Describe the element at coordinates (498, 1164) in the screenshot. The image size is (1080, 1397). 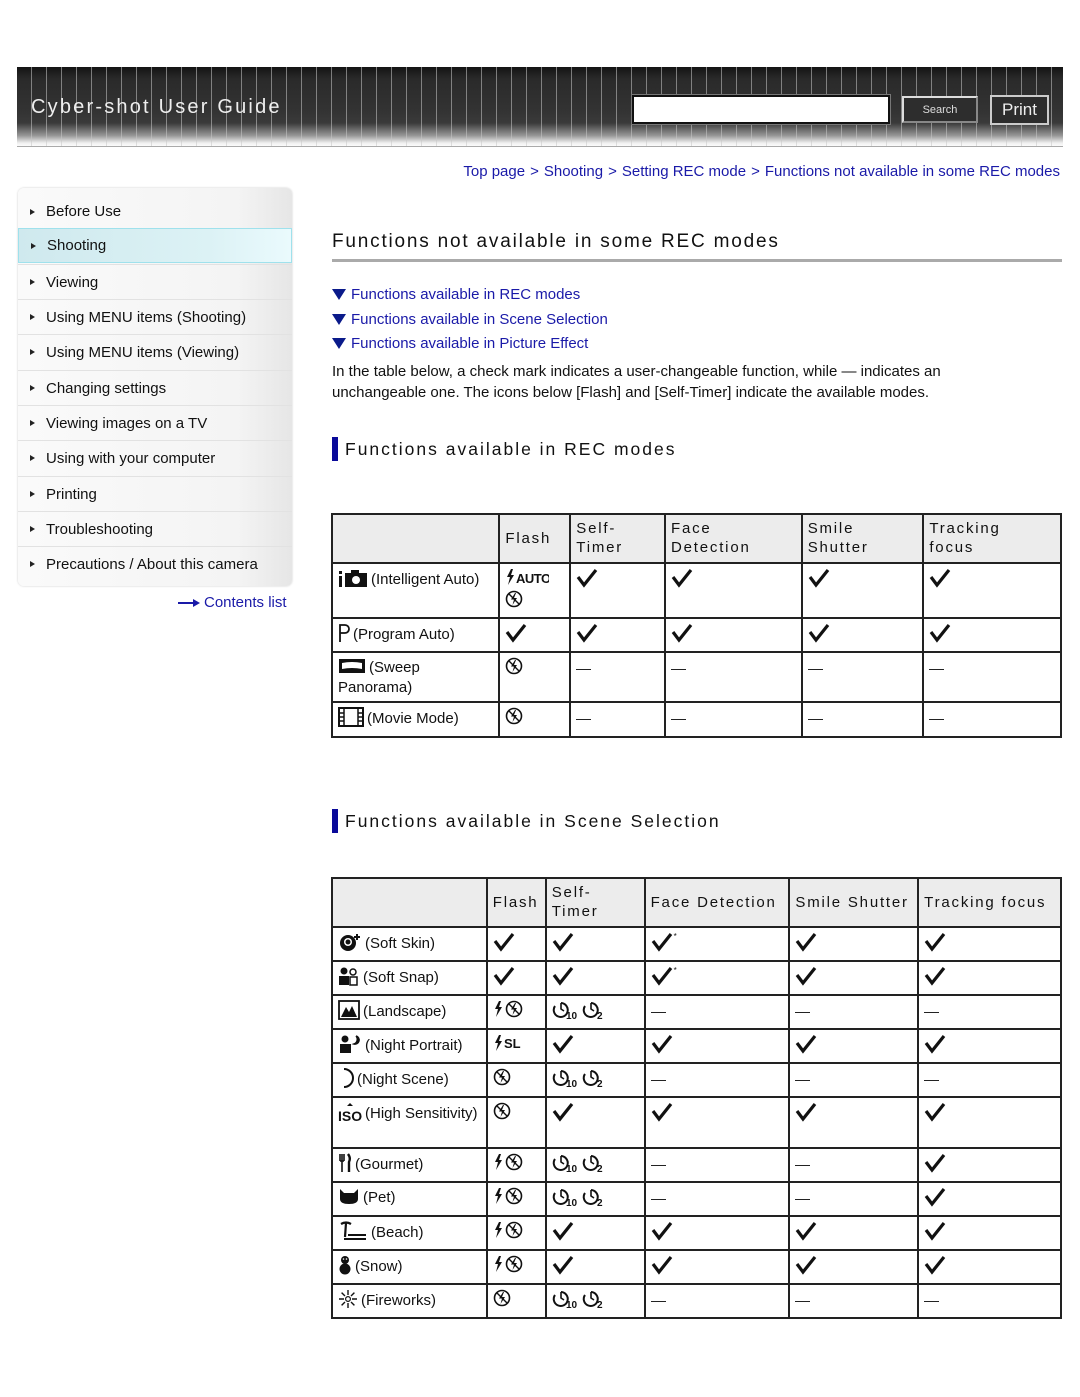
I see `flash-on-icon` at that location.